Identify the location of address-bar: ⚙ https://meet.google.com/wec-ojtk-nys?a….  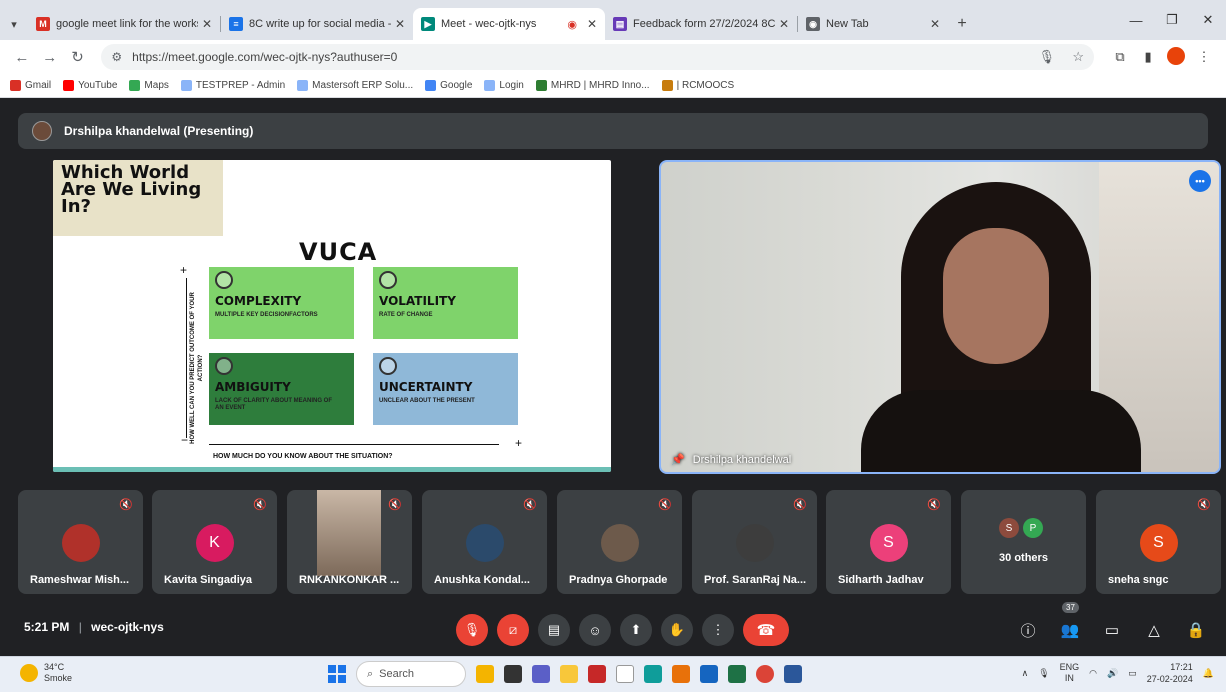
(598, 57).